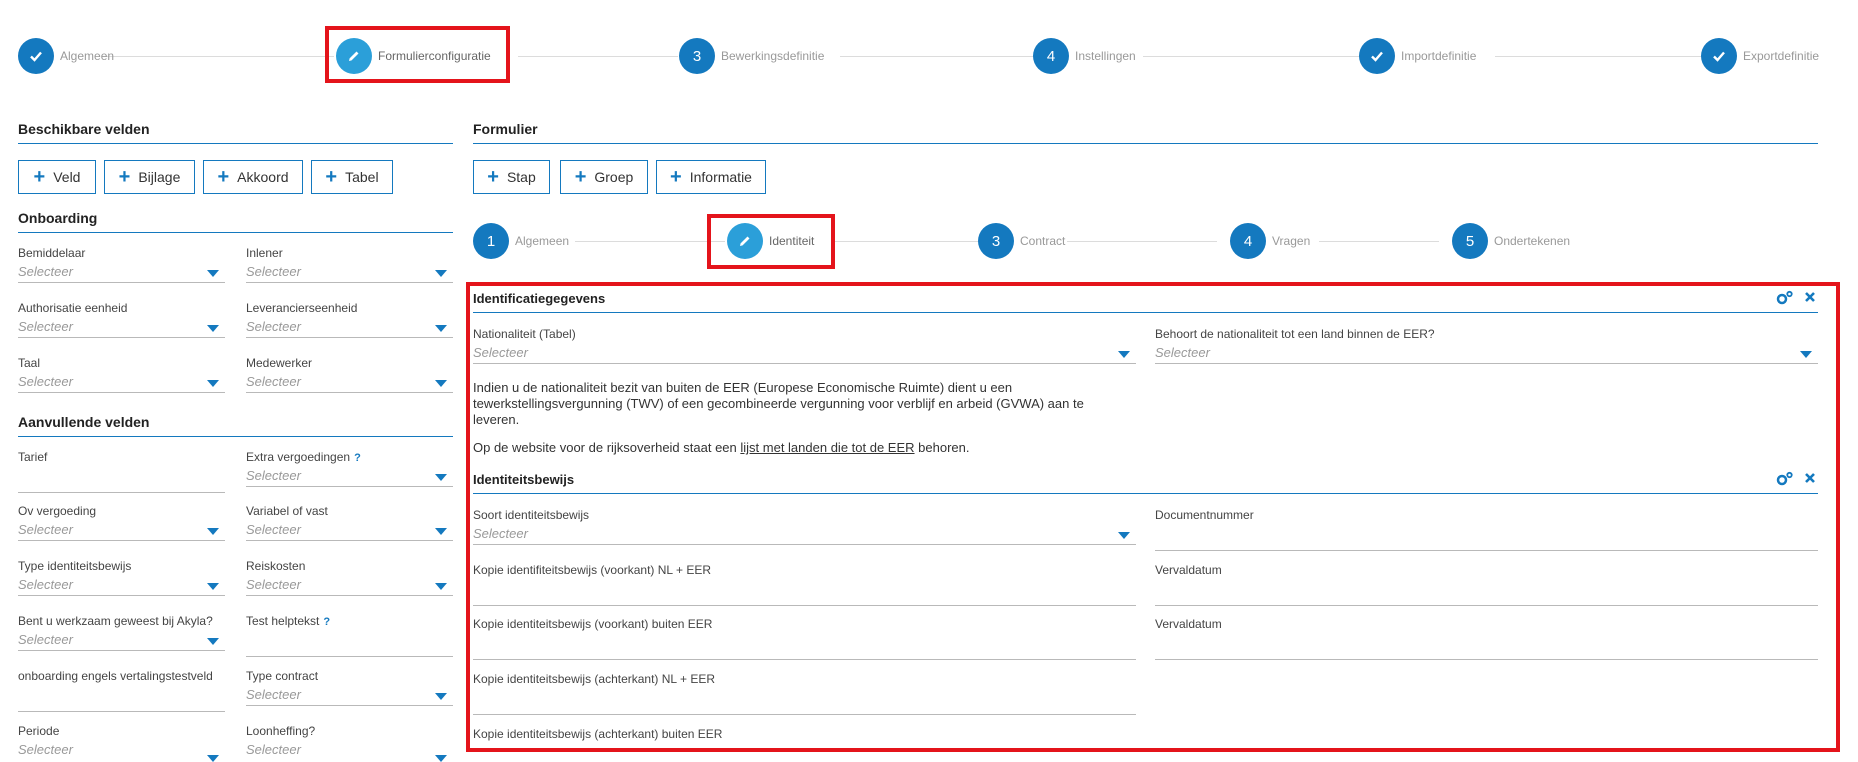  I want to click on field-loonheffing: Loonheffing? Selecteer, so click(349, 743).